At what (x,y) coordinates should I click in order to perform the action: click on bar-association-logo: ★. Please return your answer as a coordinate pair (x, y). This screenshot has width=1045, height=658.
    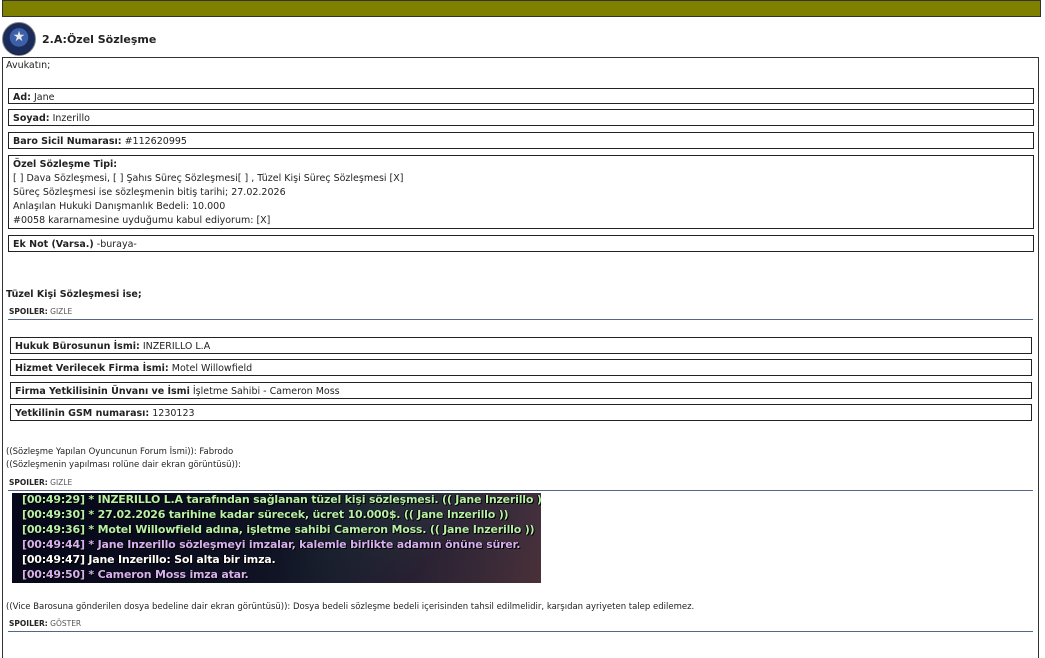
    Looking at the image, I should click on (19, 39).